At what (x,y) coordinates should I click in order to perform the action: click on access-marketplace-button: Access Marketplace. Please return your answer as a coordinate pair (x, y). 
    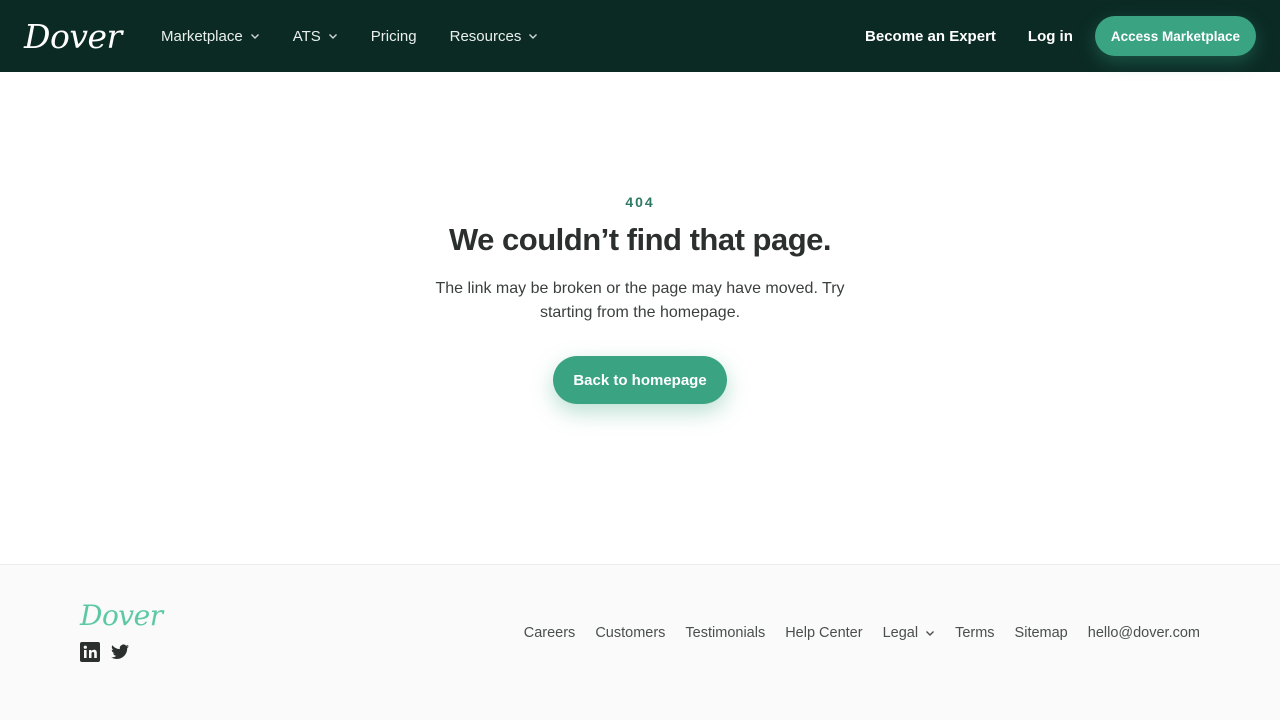
    Looking at the image, I should click on (1175, 36).